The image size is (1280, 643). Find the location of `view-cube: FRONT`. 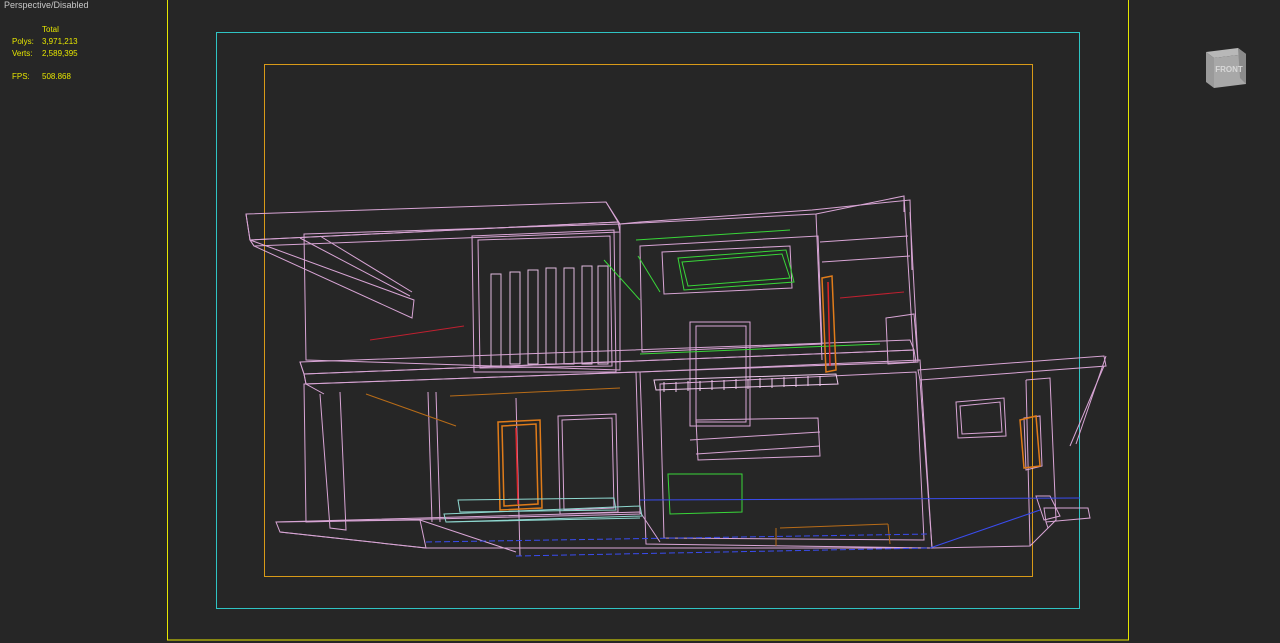

view-cube: FRONT is located at coordinates (1224, 68).